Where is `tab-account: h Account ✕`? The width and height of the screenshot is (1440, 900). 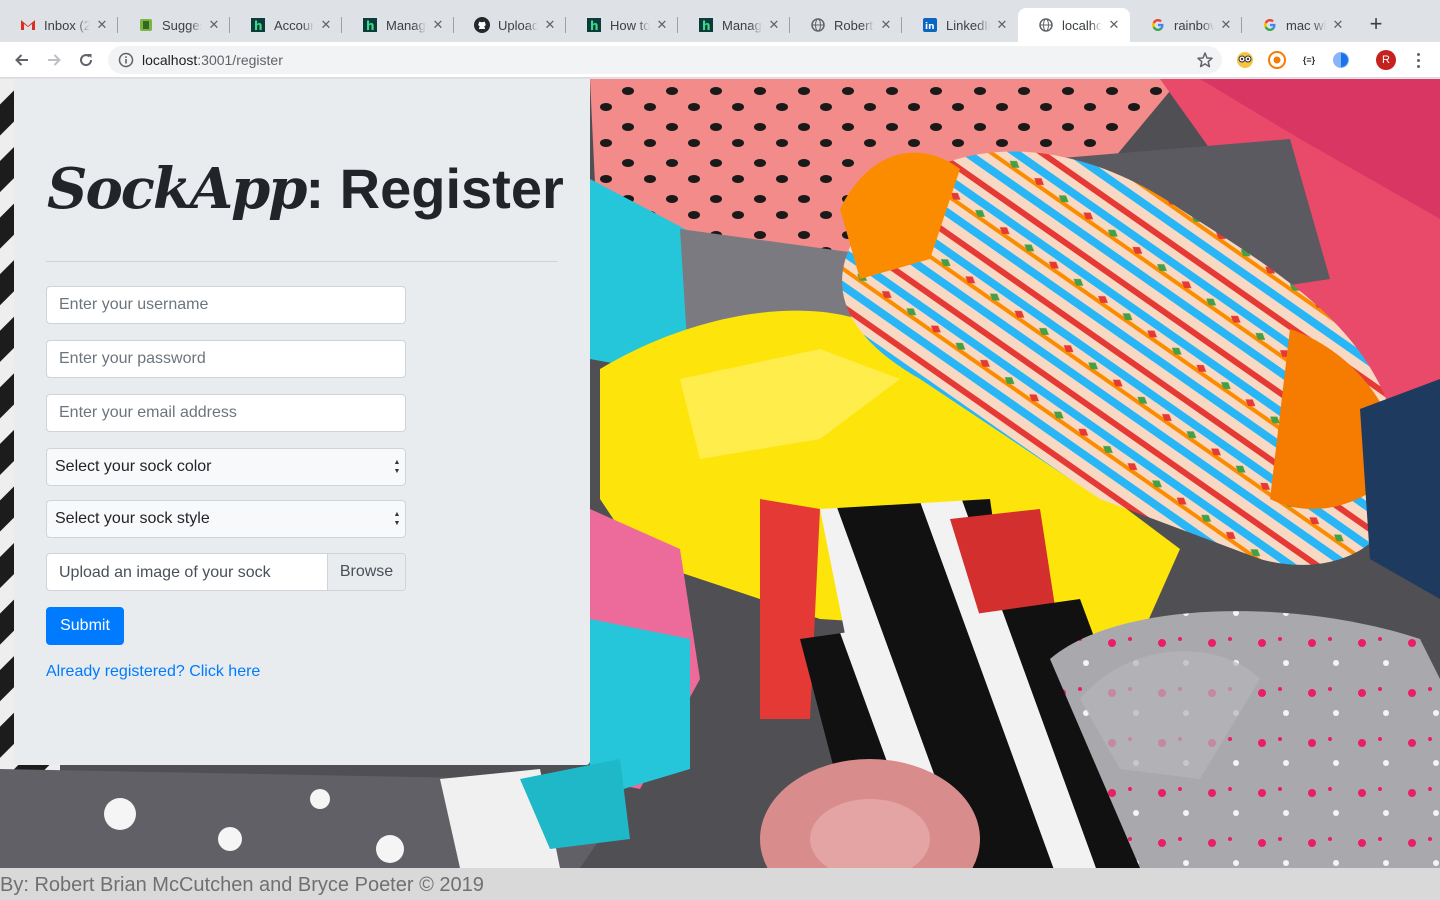
tab-account: h Account ✕ is located at coordinates (286, 25).